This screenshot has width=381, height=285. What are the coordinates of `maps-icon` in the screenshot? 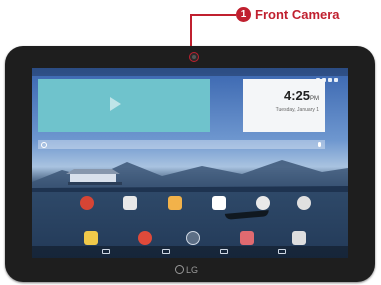 It's located at (304, 203).